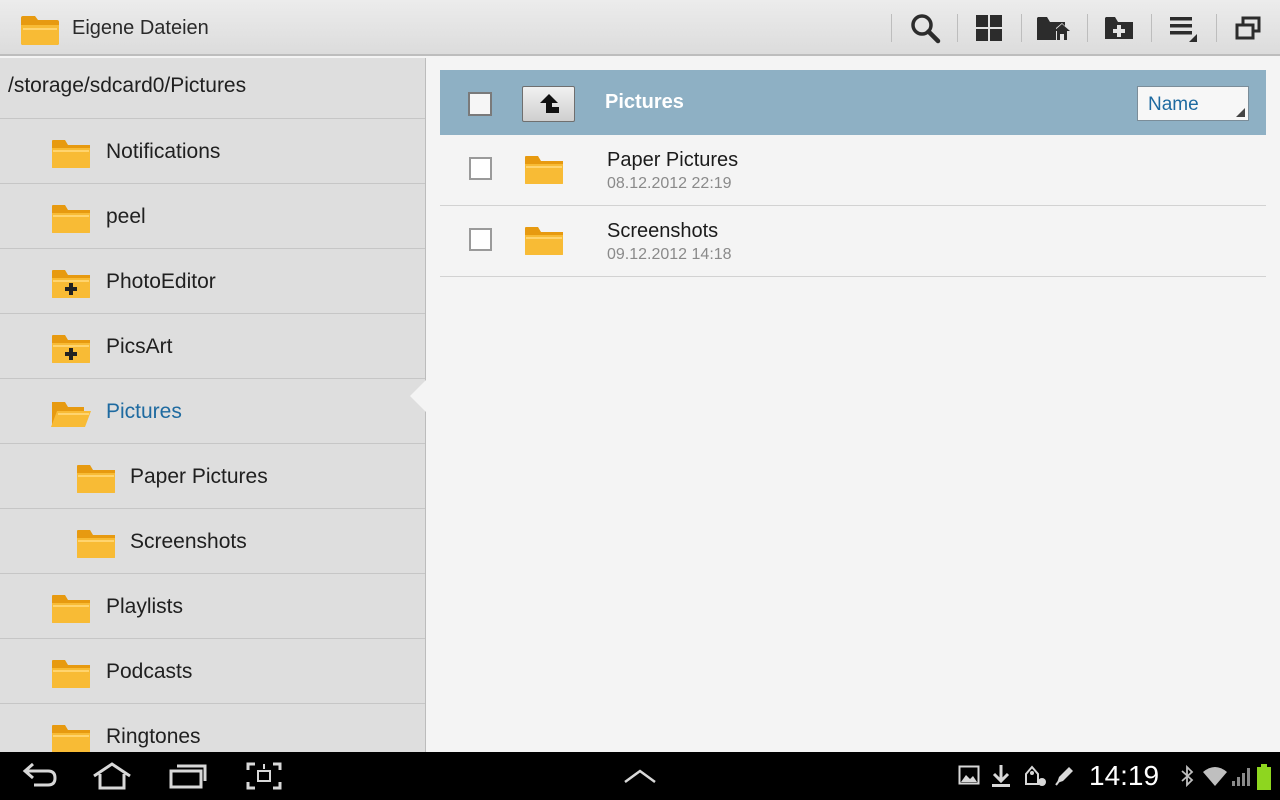 The image size is (1280, 800). I want to click on list-header: Pictures Name, so click(853, 102).